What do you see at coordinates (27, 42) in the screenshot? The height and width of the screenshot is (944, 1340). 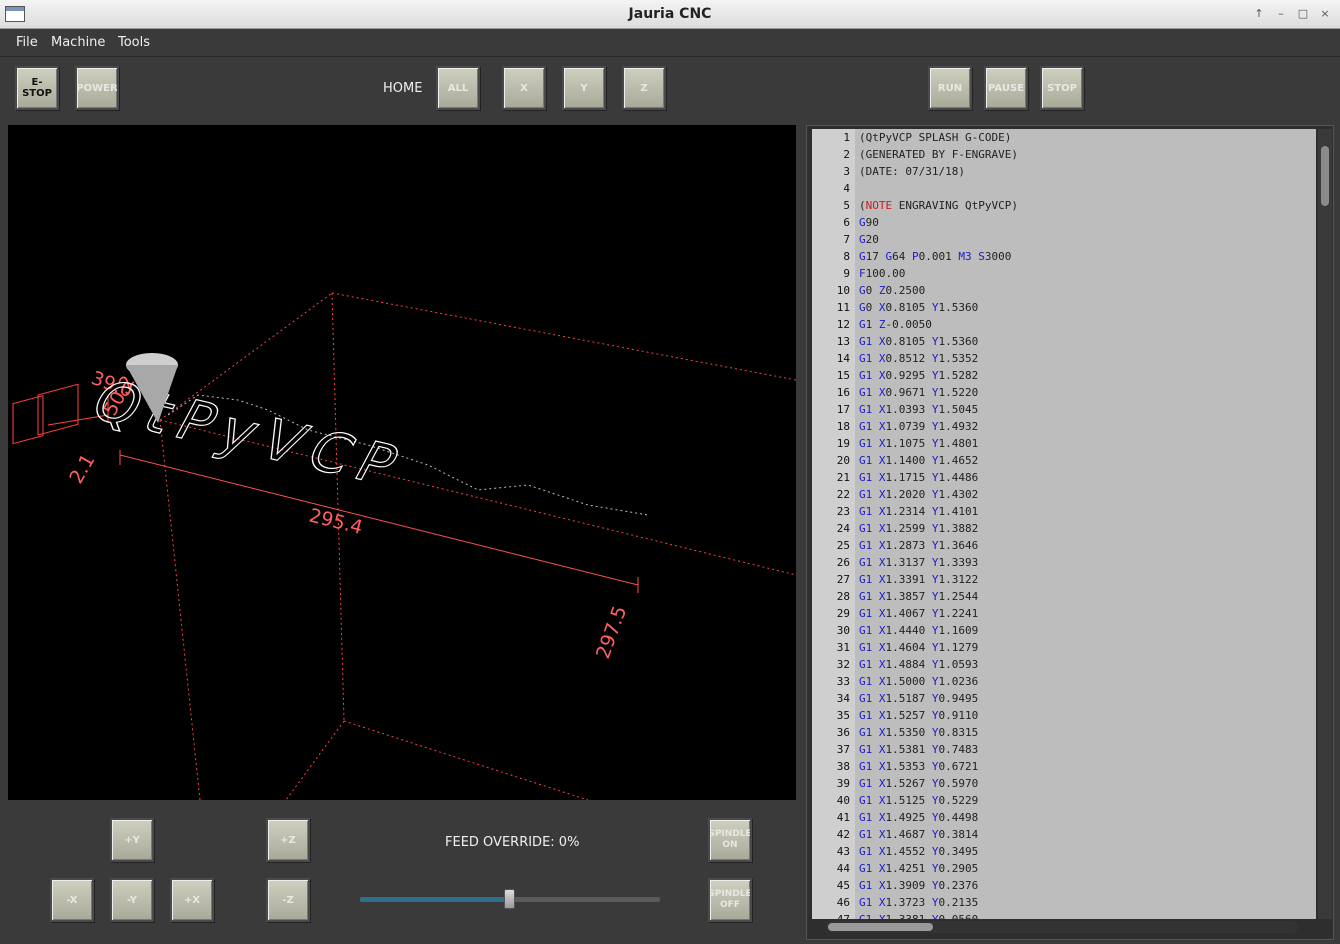 I see `menu-file: File` at bounding box center [27, 42].